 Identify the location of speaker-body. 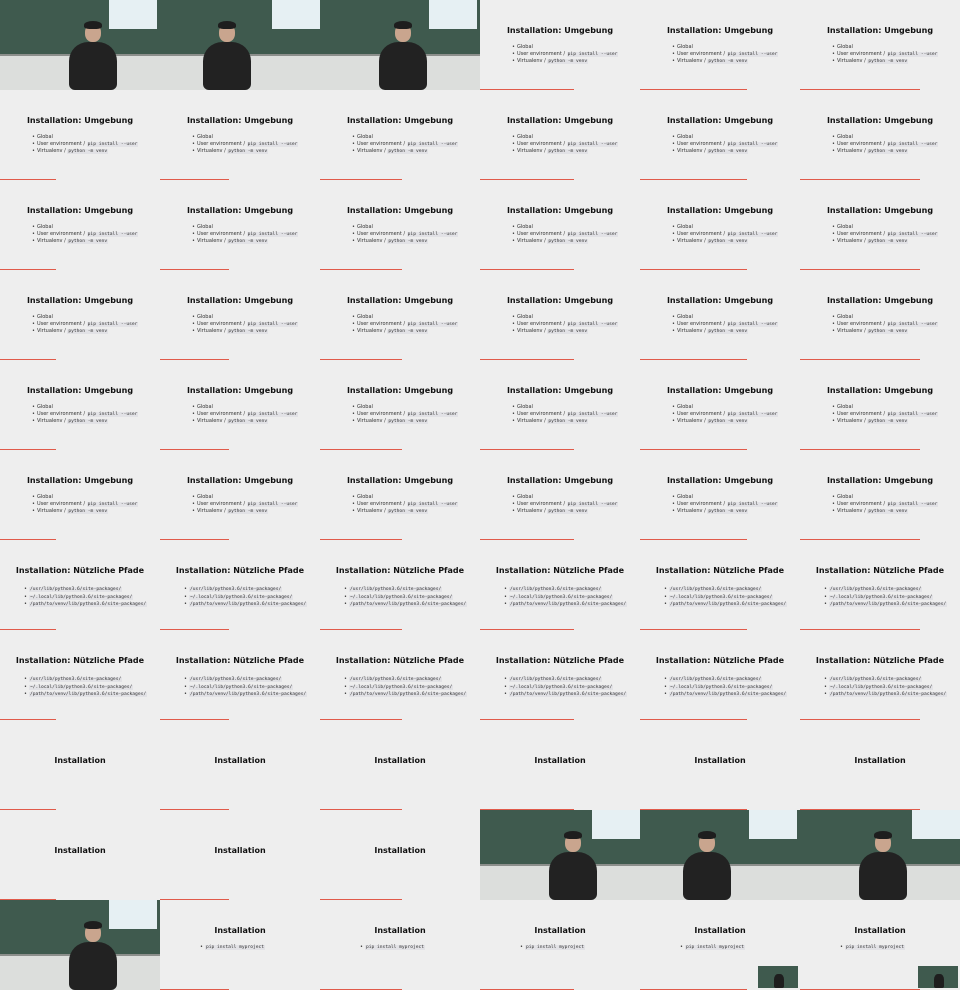
(883, 876).